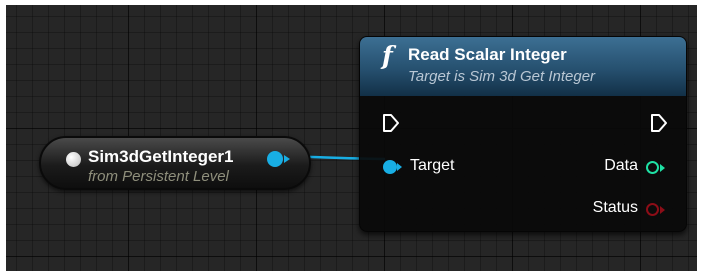  Describe the element at coordinates (287, 159) in the screenshot. I see `variable-output-pin-arrow-icon` at that location.